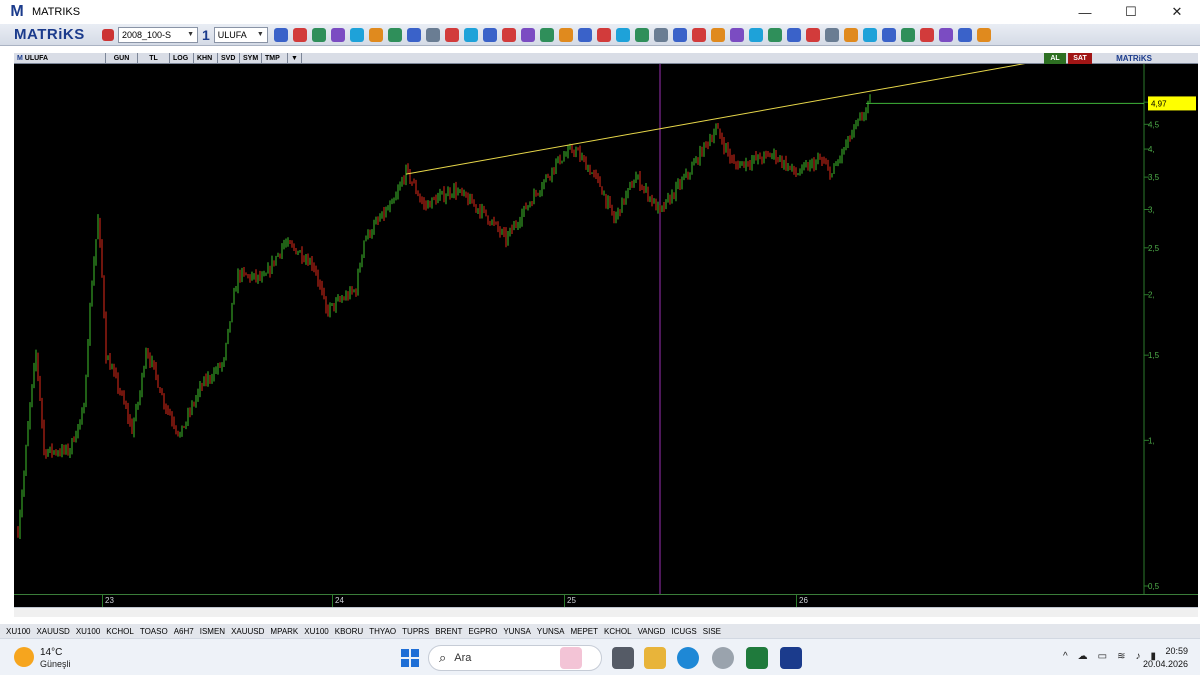 The height and width of the screenshot is (675, 1200). Describe the element at coordinates (571, 658) in the screenshot. I see `flowers-icon` at that location.